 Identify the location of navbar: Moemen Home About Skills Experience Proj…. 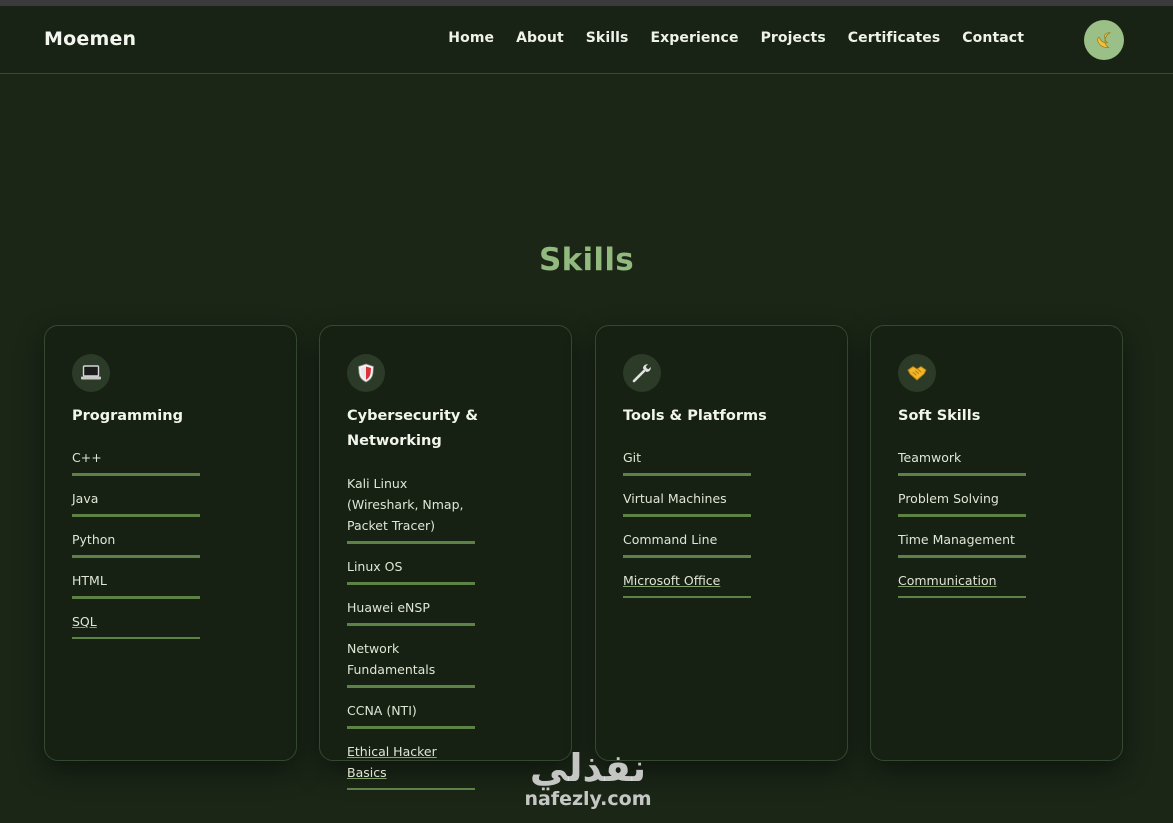
(586, 40).